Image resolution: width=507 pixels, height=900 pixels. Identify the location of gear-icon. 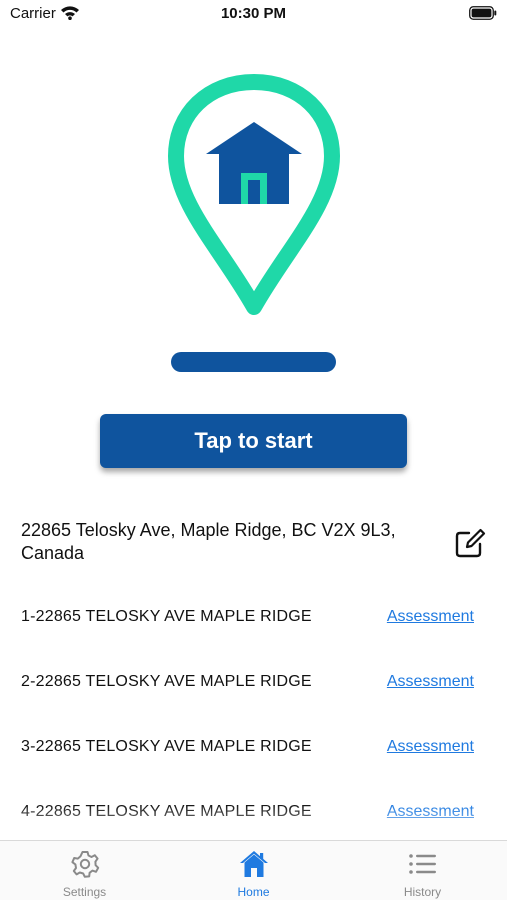
(85, 864).